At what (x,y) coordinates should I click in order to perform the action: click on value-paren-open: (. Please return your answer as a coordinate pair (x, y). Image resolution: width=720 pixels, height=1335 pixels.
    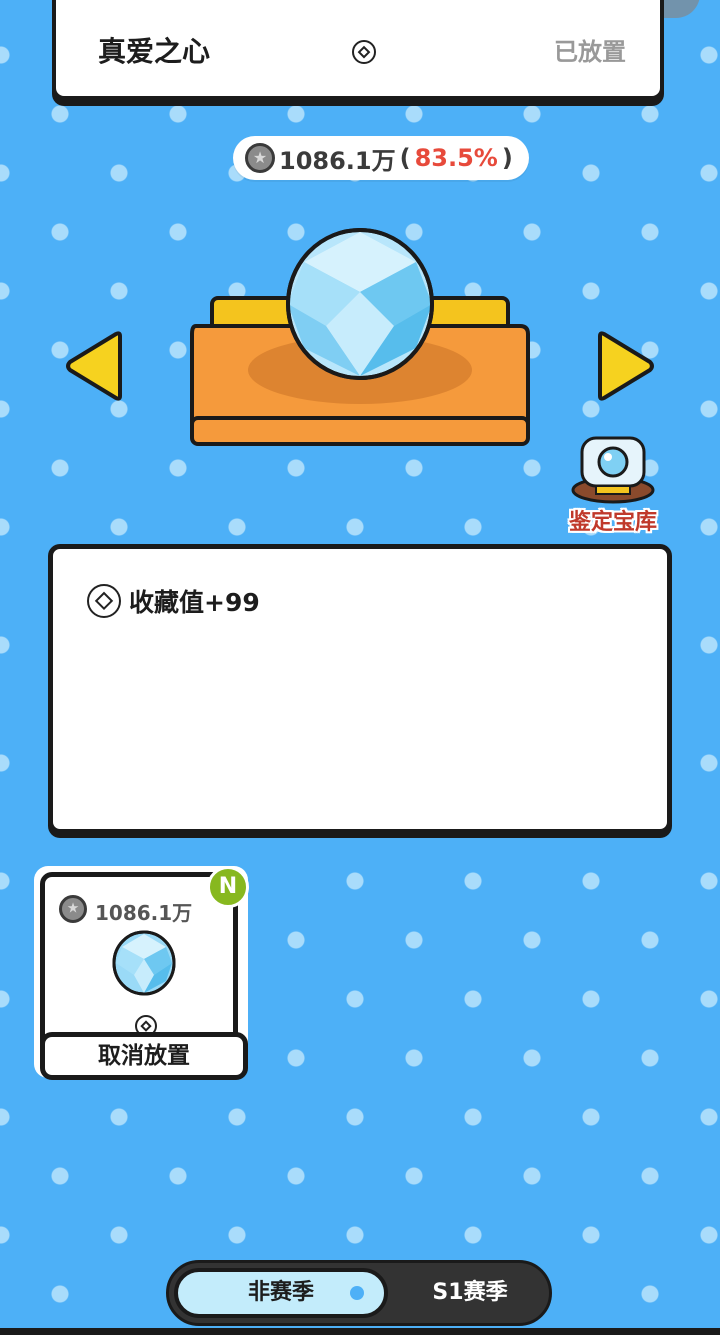
    Looking at the image, I should click on (405, 158).